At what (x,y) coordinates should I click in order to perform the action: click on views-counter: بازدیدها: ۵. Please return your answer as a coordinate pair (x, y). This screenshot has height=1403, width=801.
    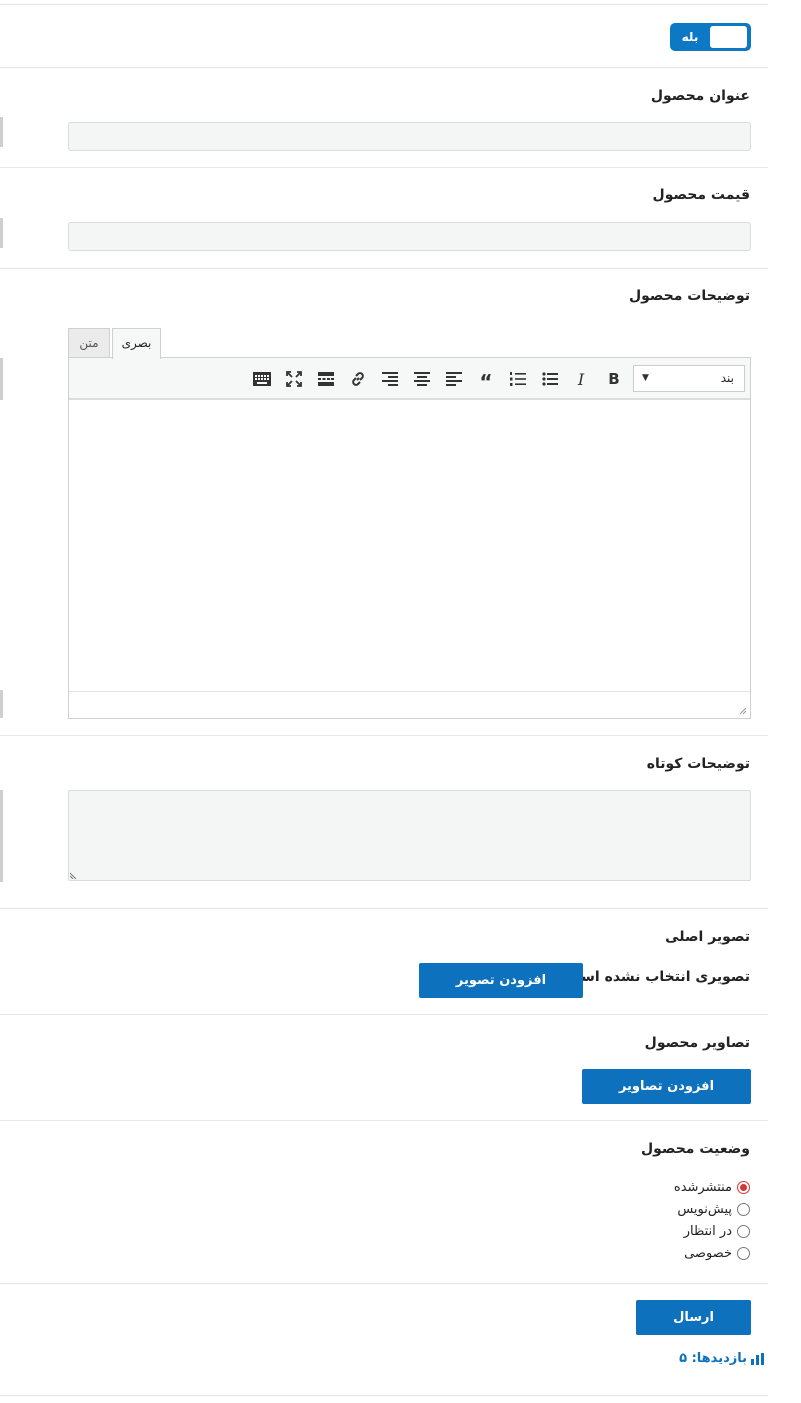
    Looking at the image, I should click on (721, 1358).